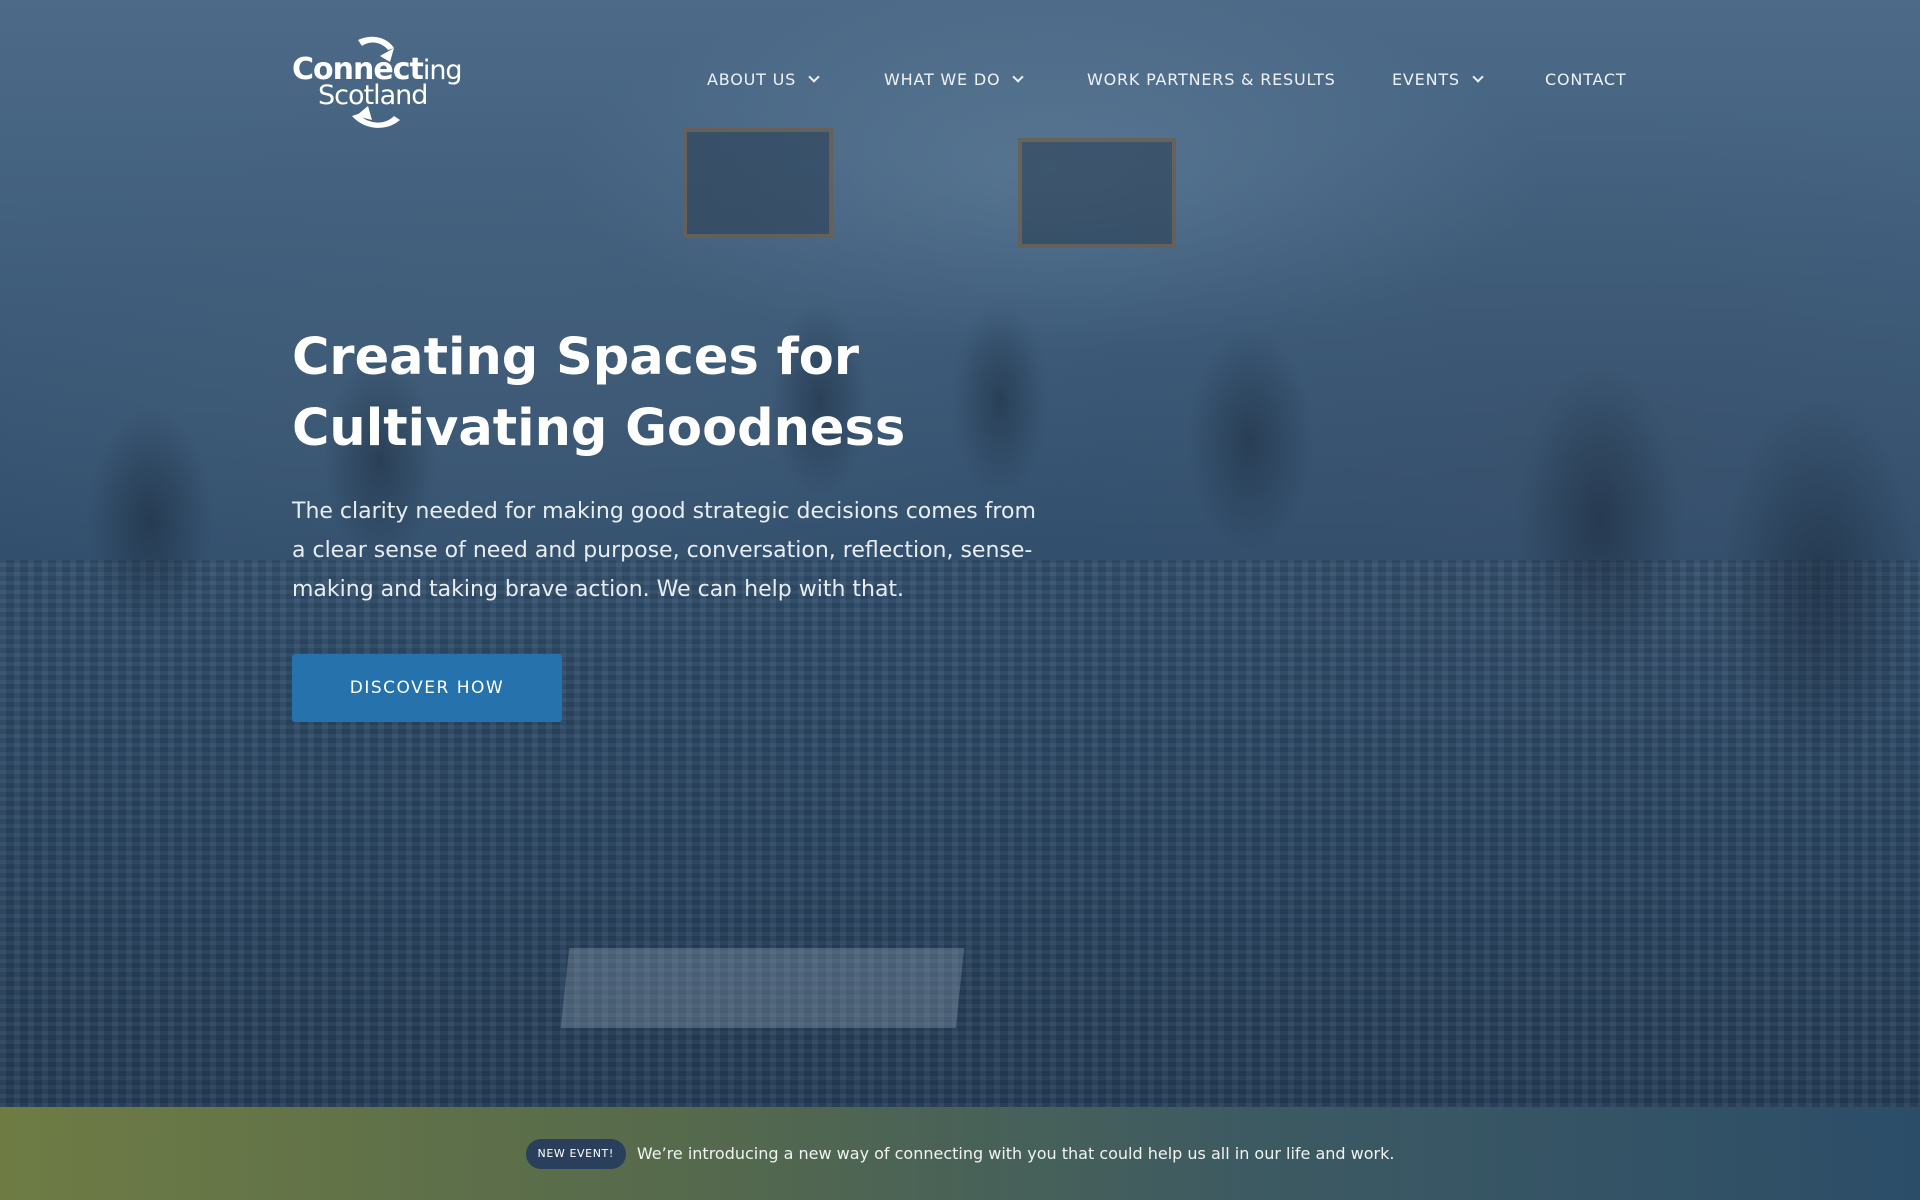 The height and width of the screenshot is (1200, 1920). What do you see at coordinates (942, 79) in the screenshot?
I see `nav-item-label: WHAT WE DO` at bounding box center [942, 79].